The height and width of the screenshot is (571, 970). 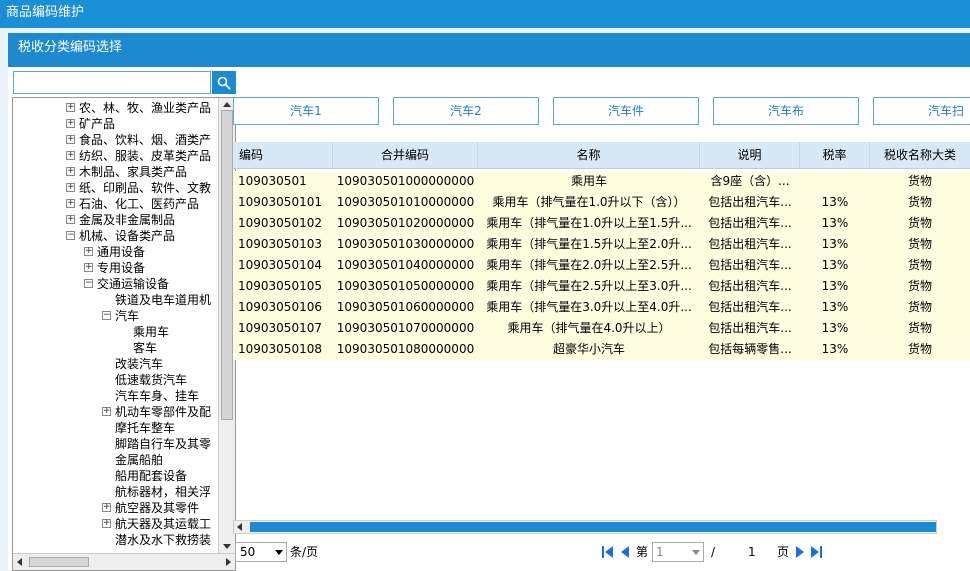 What do you see at coordinates (163, 412) in the screenshot?
I see `tree-node-label: 机动车零部件及配` at bounding box center [163, 412].